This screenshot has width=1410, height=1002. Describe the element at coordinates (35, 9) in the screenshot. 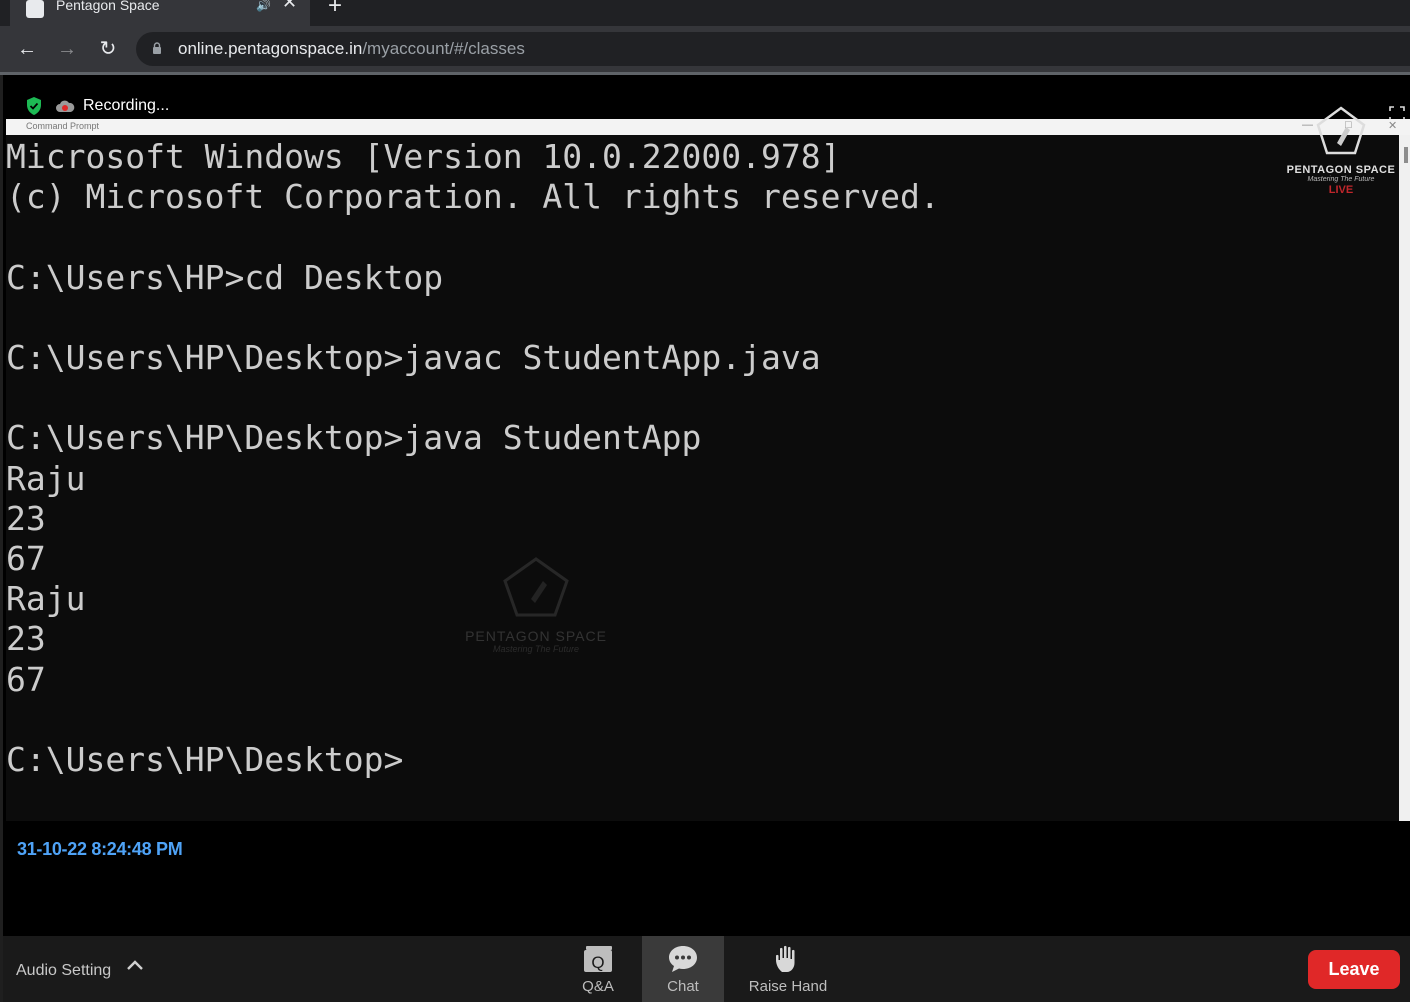

I see `site-favicon-icon` at that location.